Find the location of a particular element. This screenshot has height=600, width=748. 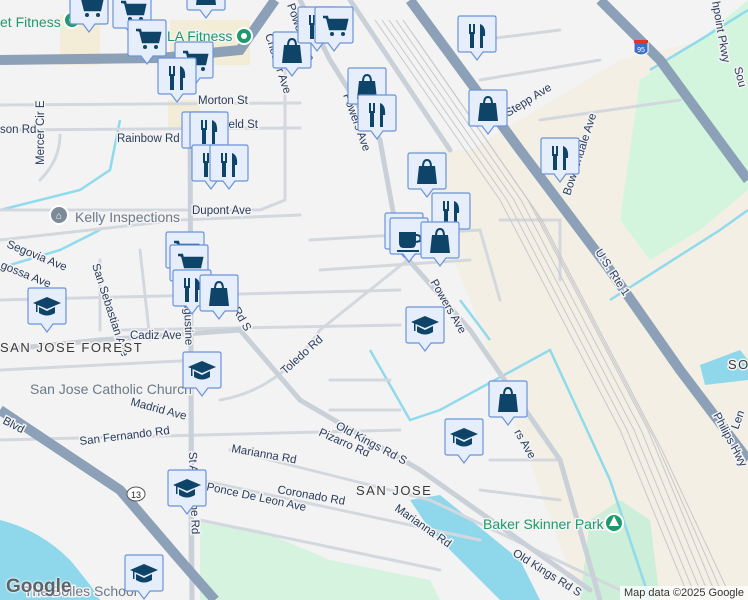

svg-text: 13 is located at coordinates (136, 495).